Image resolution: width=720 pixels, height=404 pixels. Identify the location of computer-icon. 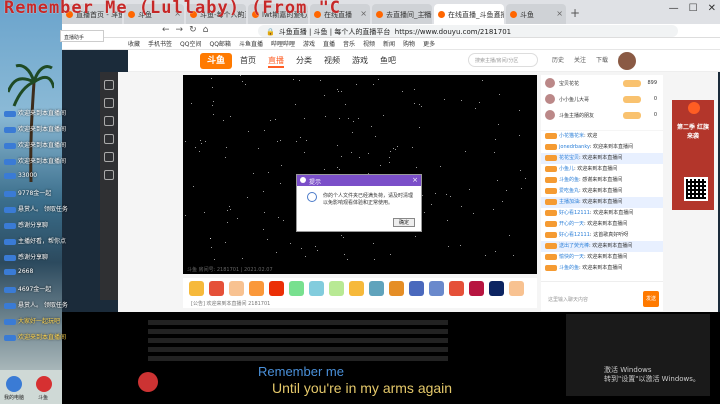
(14, 384).